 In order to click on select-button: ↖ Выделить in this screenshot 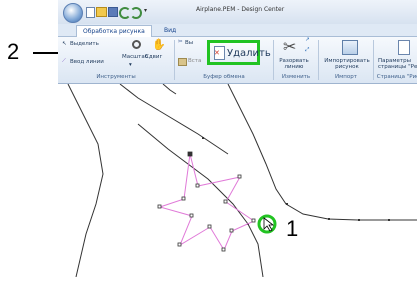, I will do `click(84, 44)`.